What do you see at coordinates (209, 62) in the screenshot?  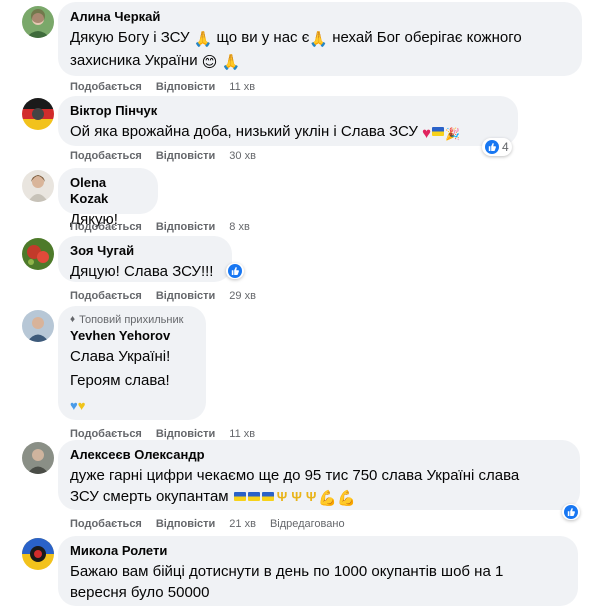 I see `smile-emoji-icon: 😊` at bounding box center [209, 62].